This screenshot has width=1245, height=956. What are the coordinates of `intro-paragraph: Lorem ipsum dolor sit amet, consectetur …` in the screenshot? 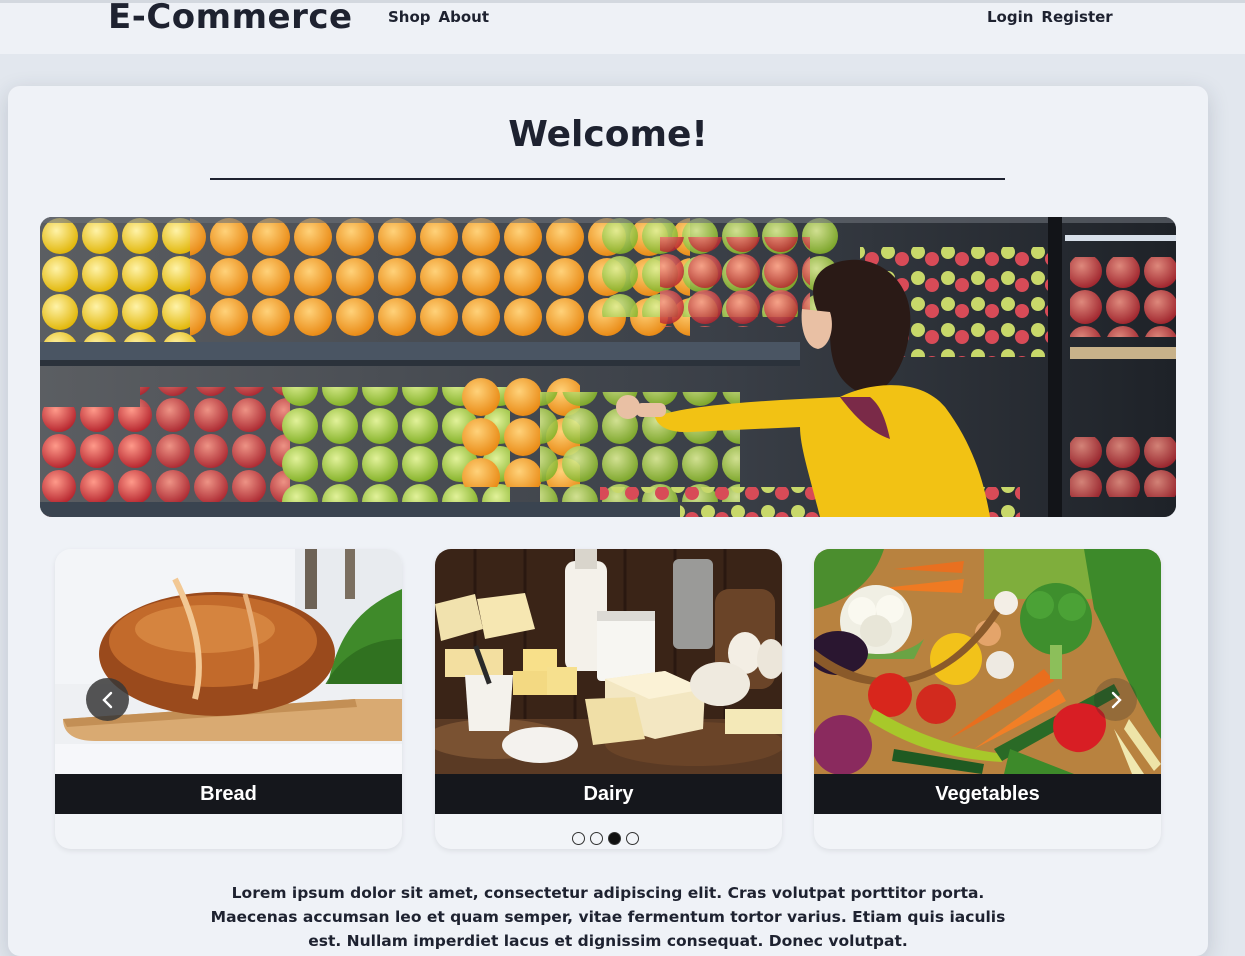 It's located at (608, 917).